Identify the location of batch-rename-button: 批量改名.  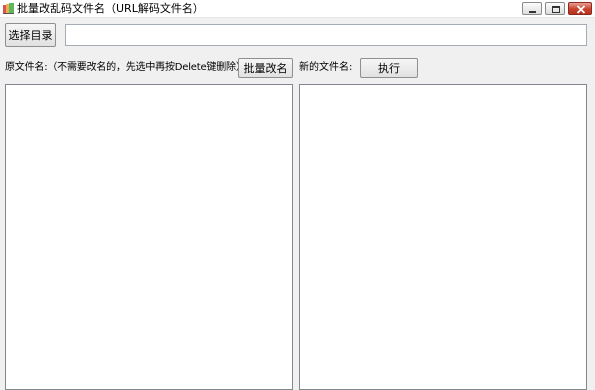
(265, 68).